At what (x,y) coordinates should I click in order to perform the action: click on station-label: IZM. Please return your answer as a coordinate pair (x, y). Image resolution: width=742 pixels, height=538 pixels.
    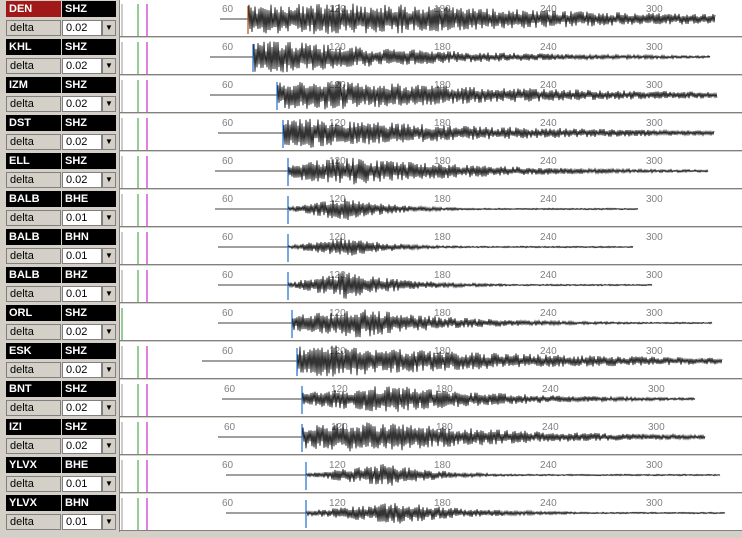
    Looking at the image, I should click on (33, 85).